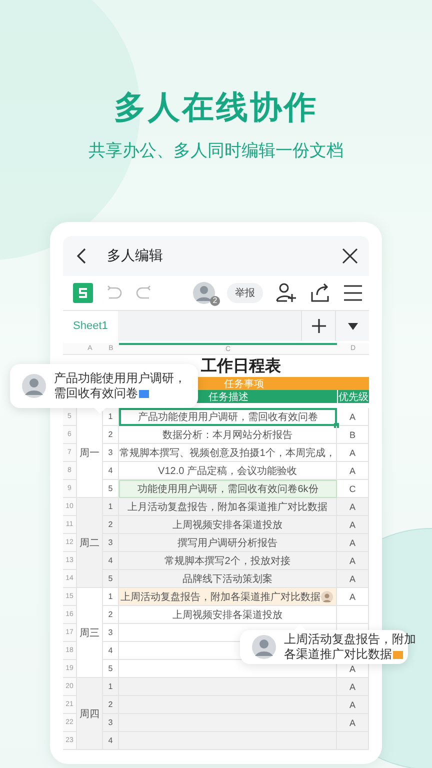 This screenshot has width=432, height=768. Describe the element at coordinates (336, 425) in the screenshot. I see `selection-handle` at that location.